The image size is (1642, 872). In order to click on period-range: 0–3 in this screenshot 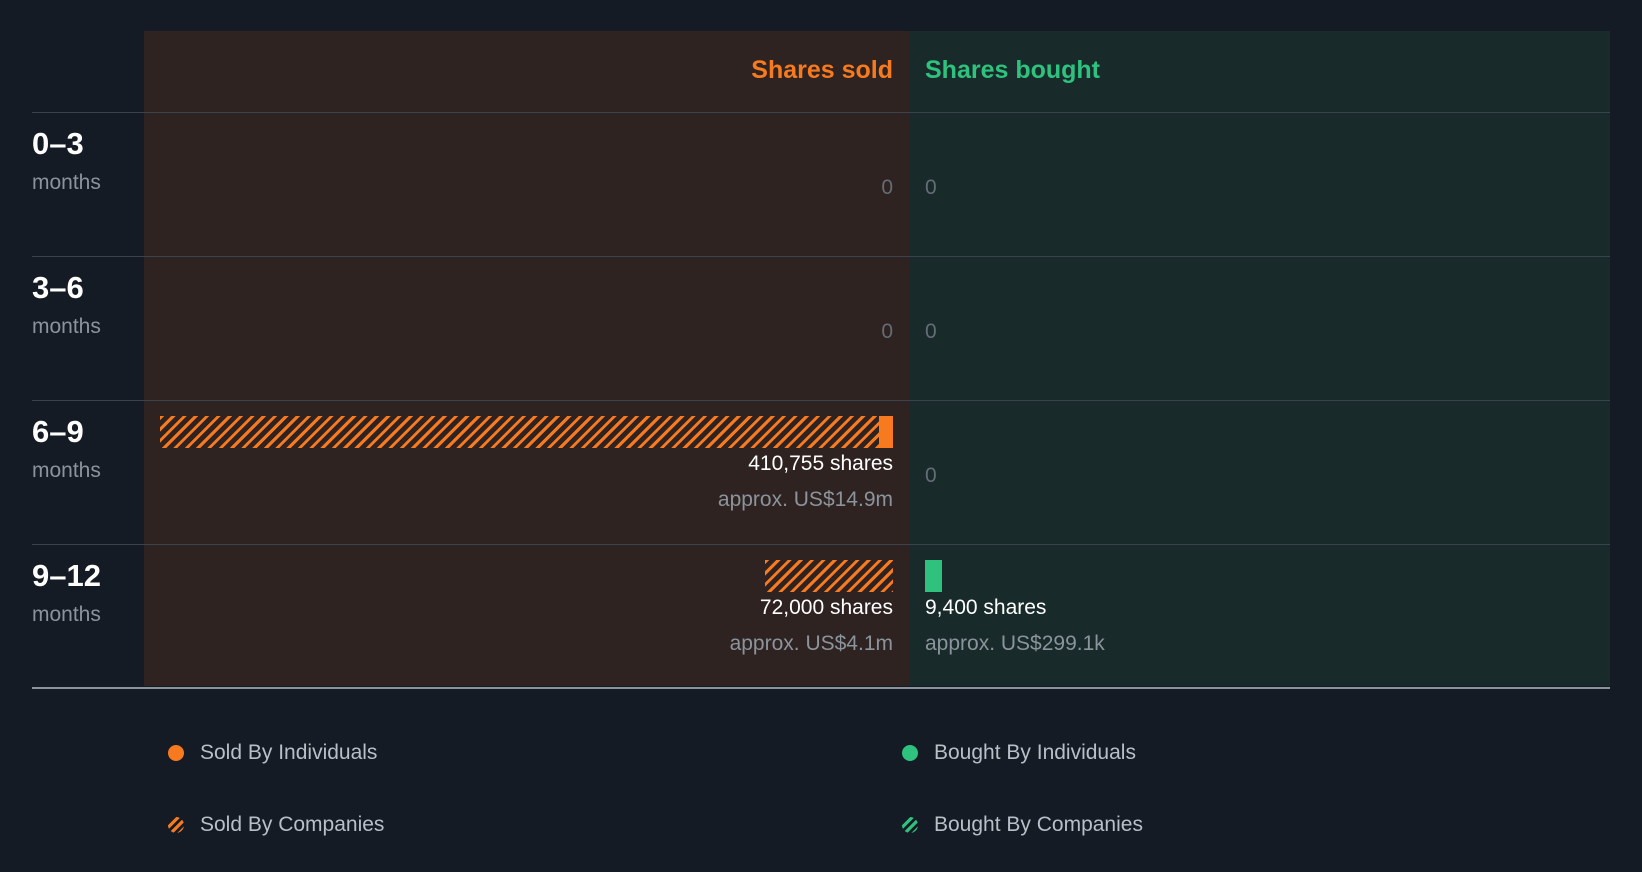, I will do `click(58, 143)`.